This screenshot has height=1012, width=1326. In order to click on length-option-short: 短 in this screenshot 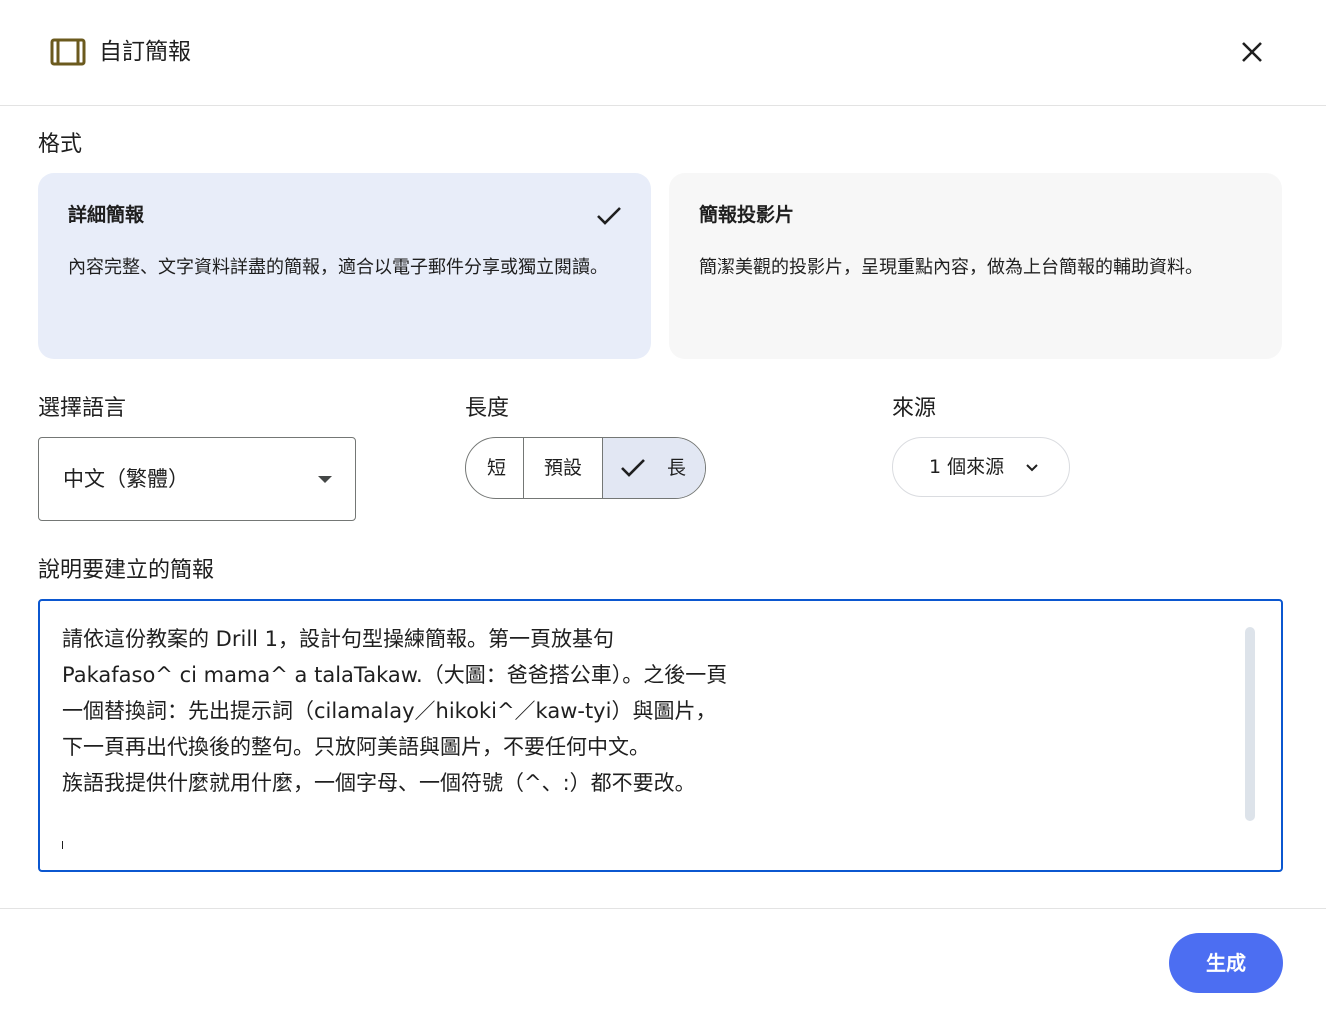, I will do `click(495, 468)`.